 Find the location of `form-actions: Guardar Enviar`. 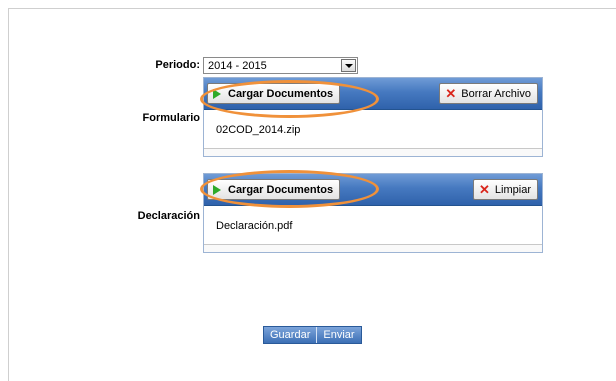

form-actions: Guardar Enviar is located at coordinates (312, 335).